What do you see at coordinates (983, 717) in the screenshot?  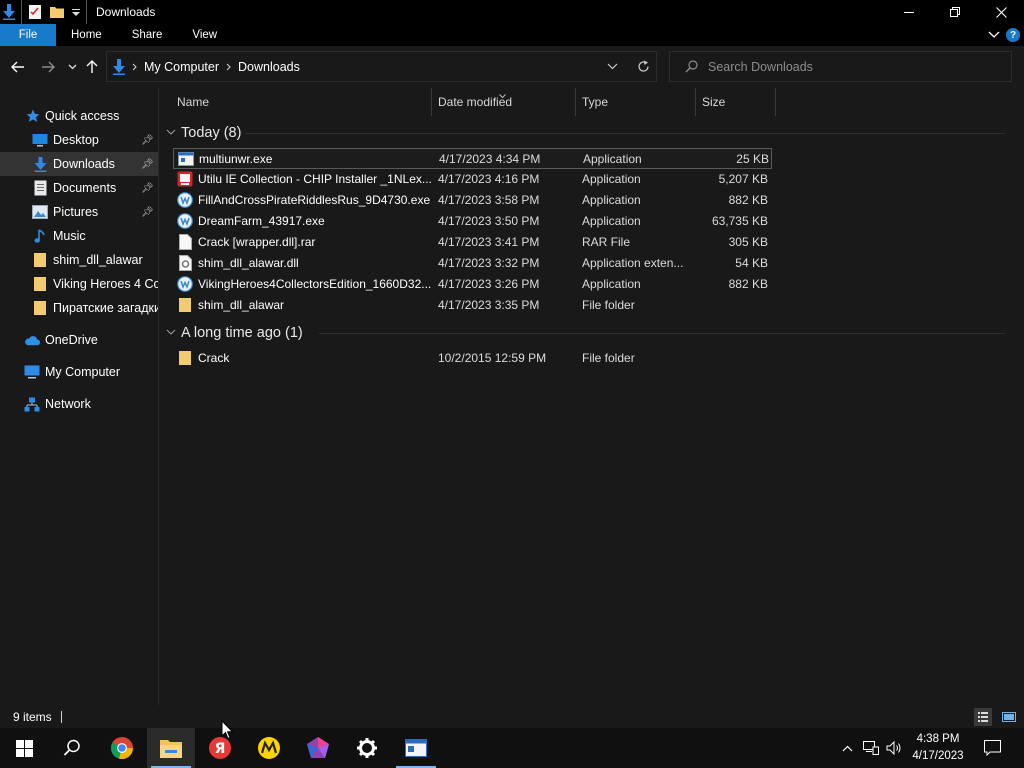 I see `details-view-button` at bounding box center [983, 717].